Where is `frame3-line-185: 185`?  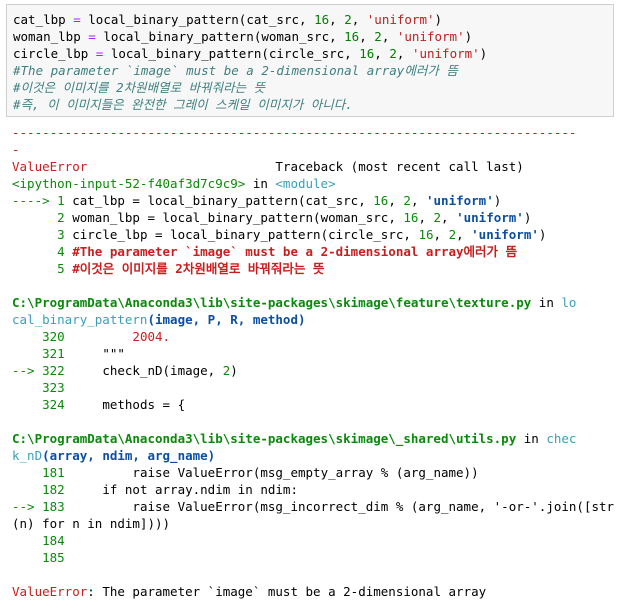 frame3-line-185: 185 is located at coordinates (38, 557).